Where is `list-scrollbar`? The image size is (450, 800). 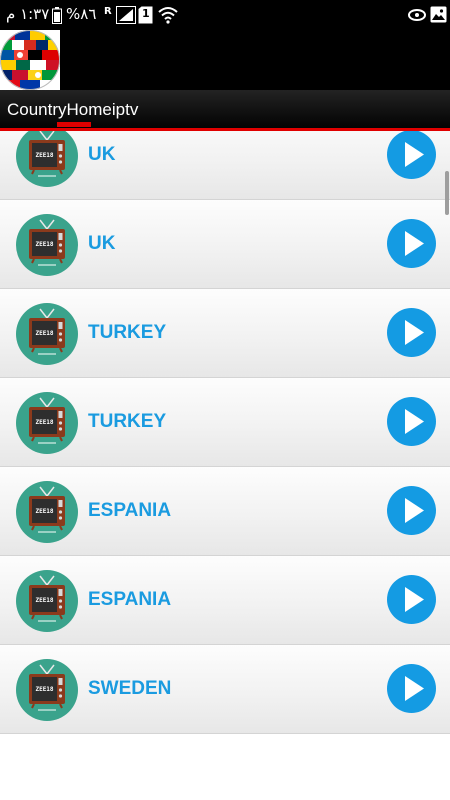 list-scrollbar is located at coordinates (447, 193).